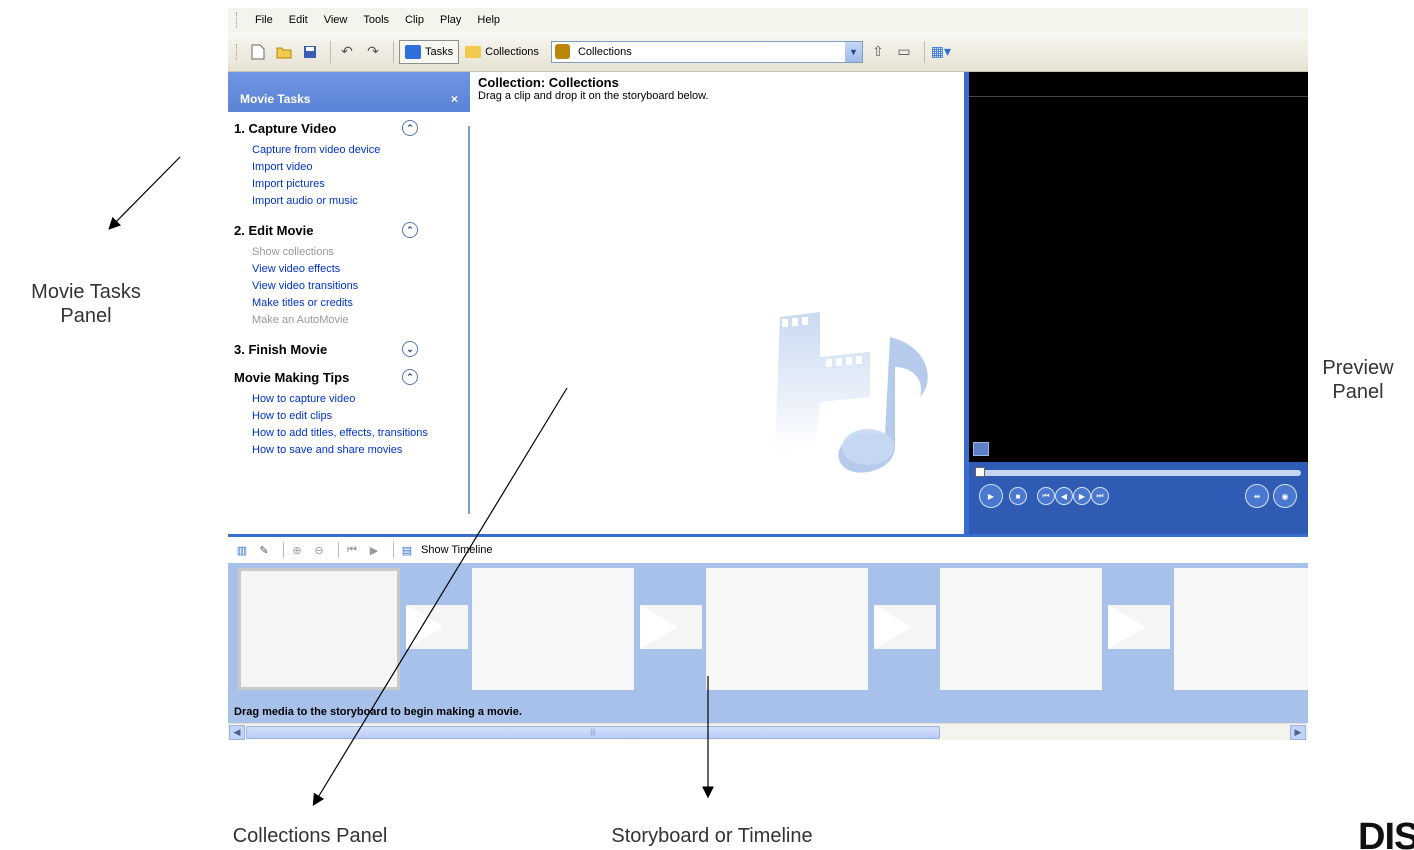  I want to click on link-import-video: Import video, so click(349, 167).